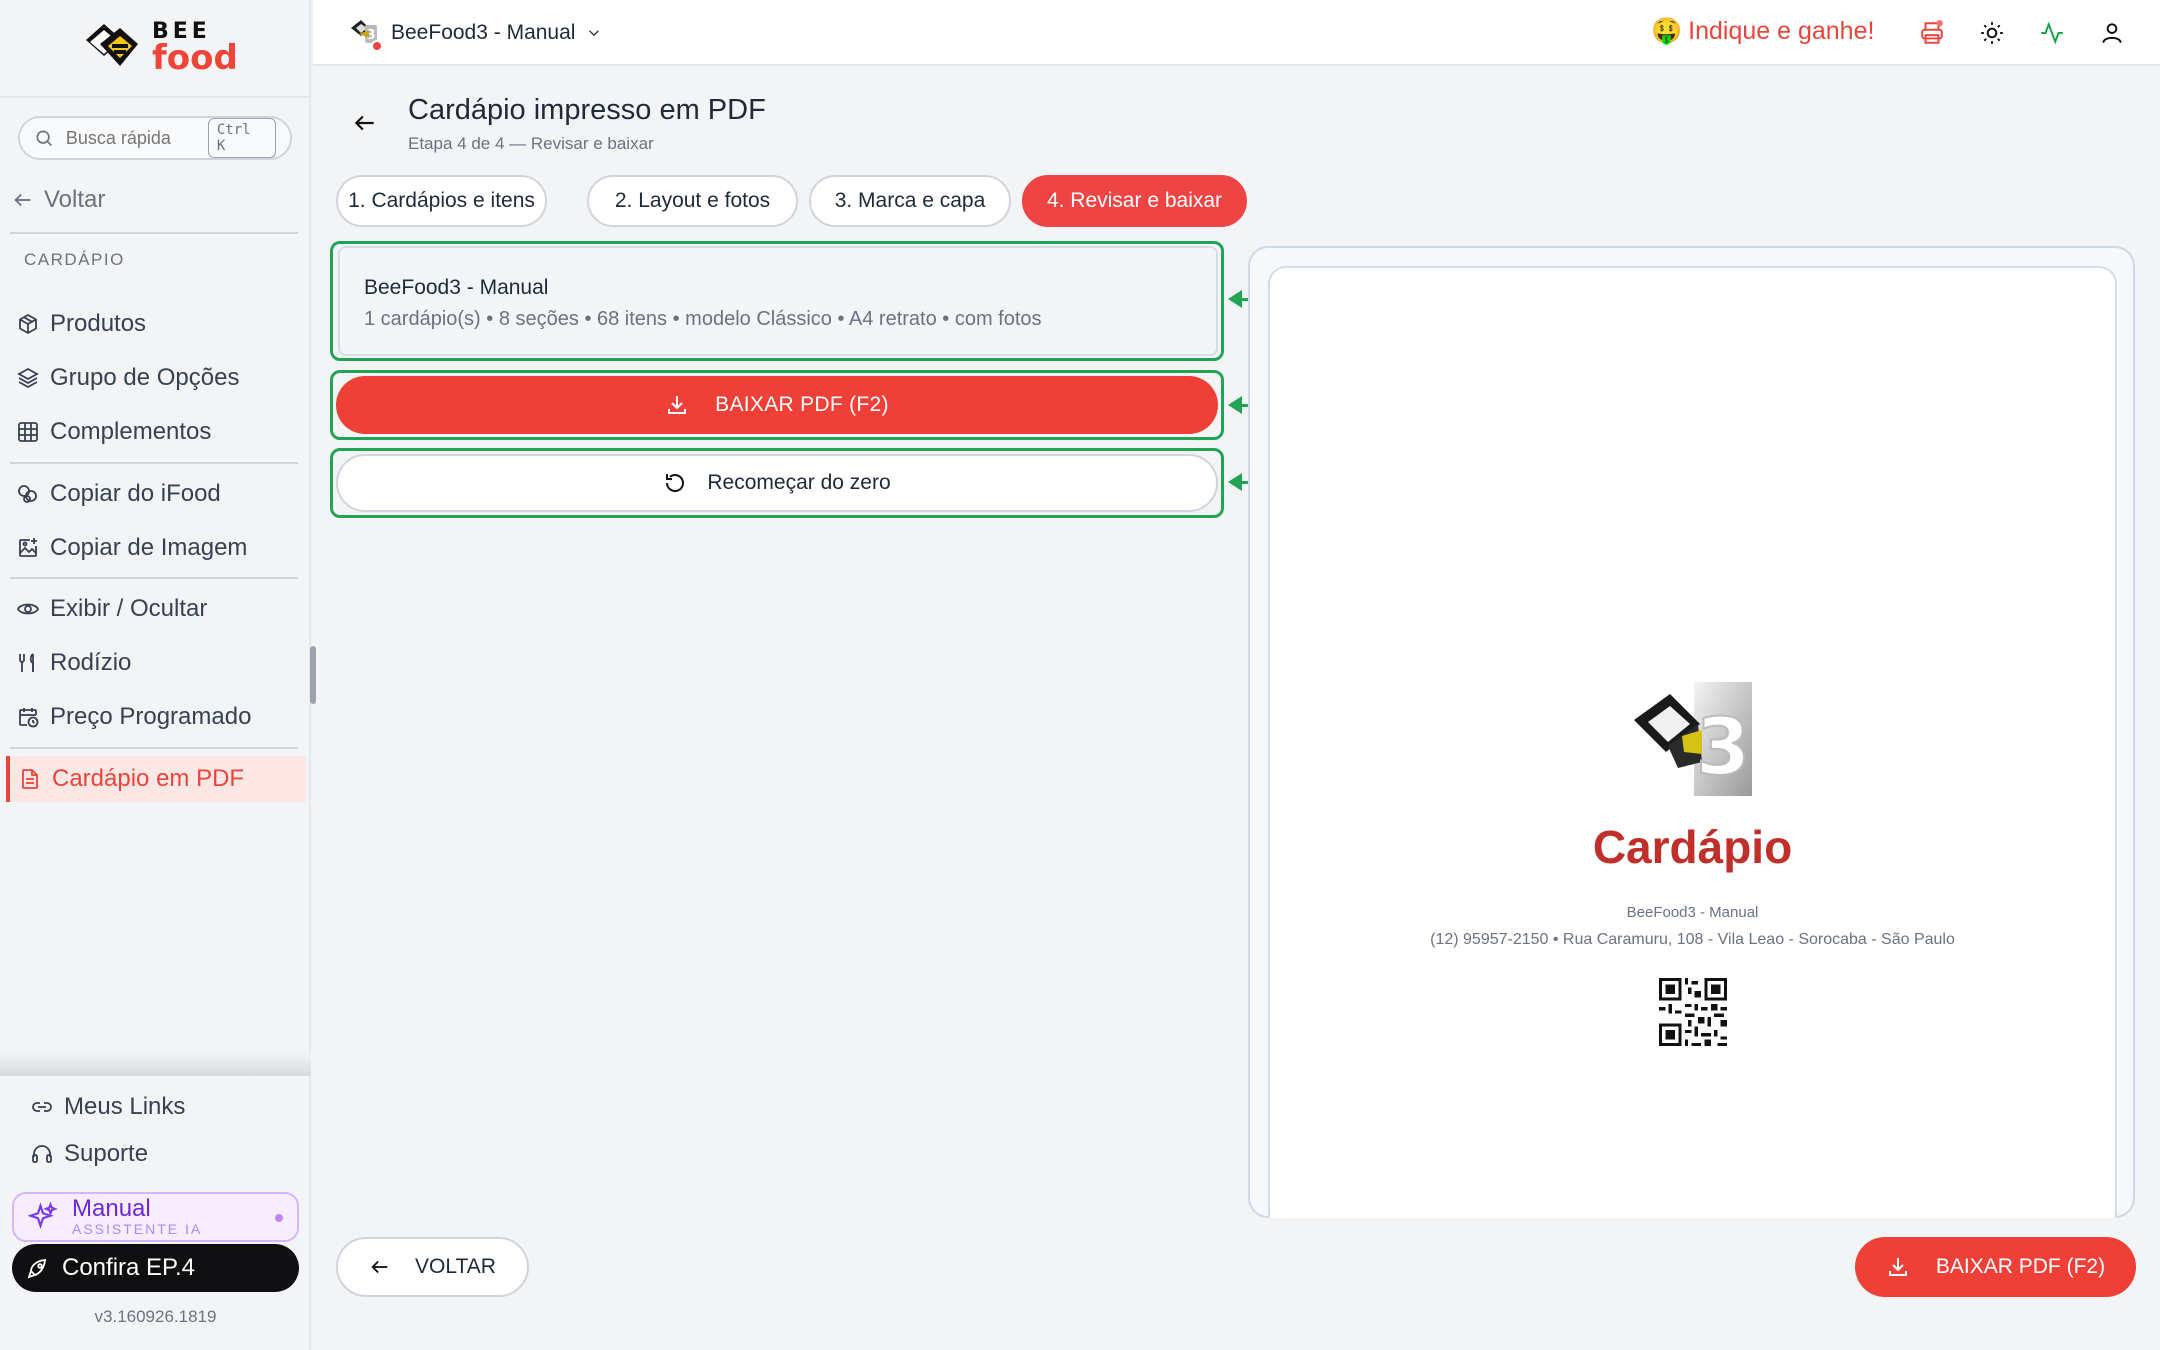 The width and height of the screenshot is (2160, 1350). Describe the element at coordinates (441, 201) in the screenshot. I see `tab-step-1: 1. Cardápios e itens` at that location.